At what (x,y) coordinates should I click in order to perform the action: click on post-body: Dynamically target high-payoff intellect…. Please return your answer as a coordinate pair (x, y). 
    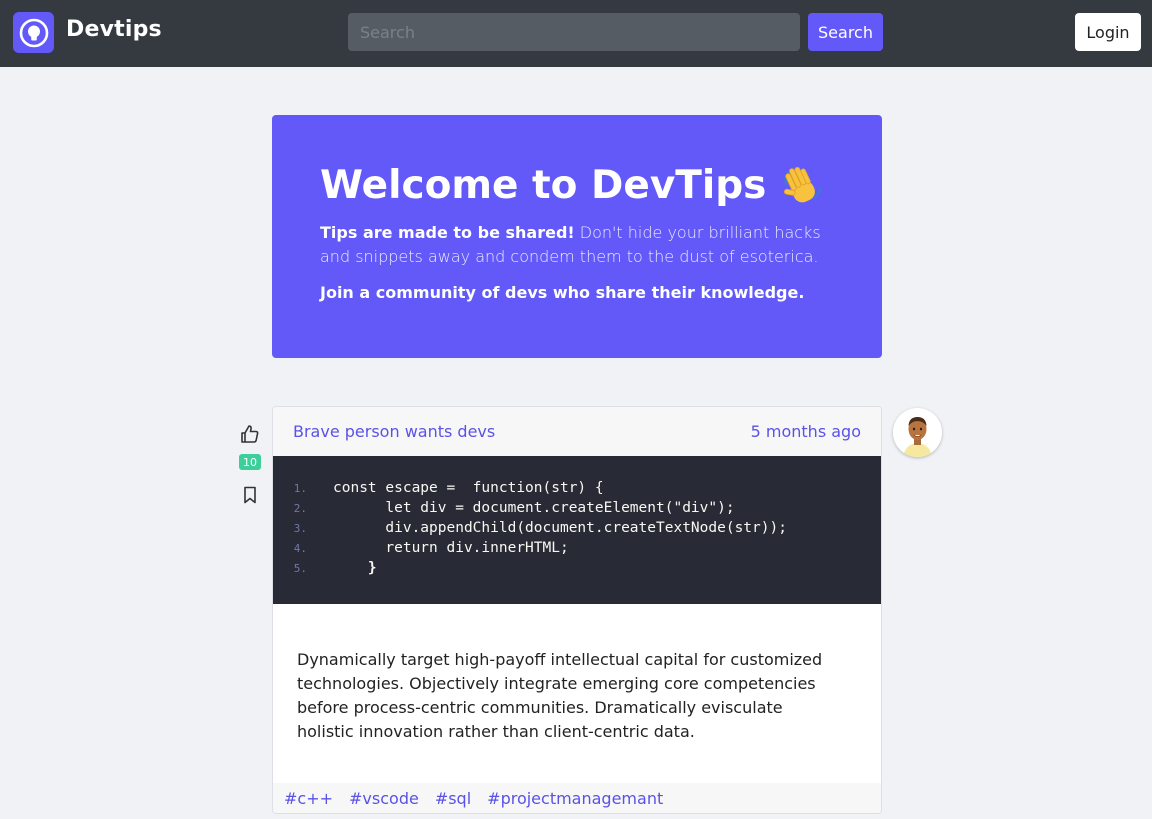
    Looking at the image, I should click on (560, 695).